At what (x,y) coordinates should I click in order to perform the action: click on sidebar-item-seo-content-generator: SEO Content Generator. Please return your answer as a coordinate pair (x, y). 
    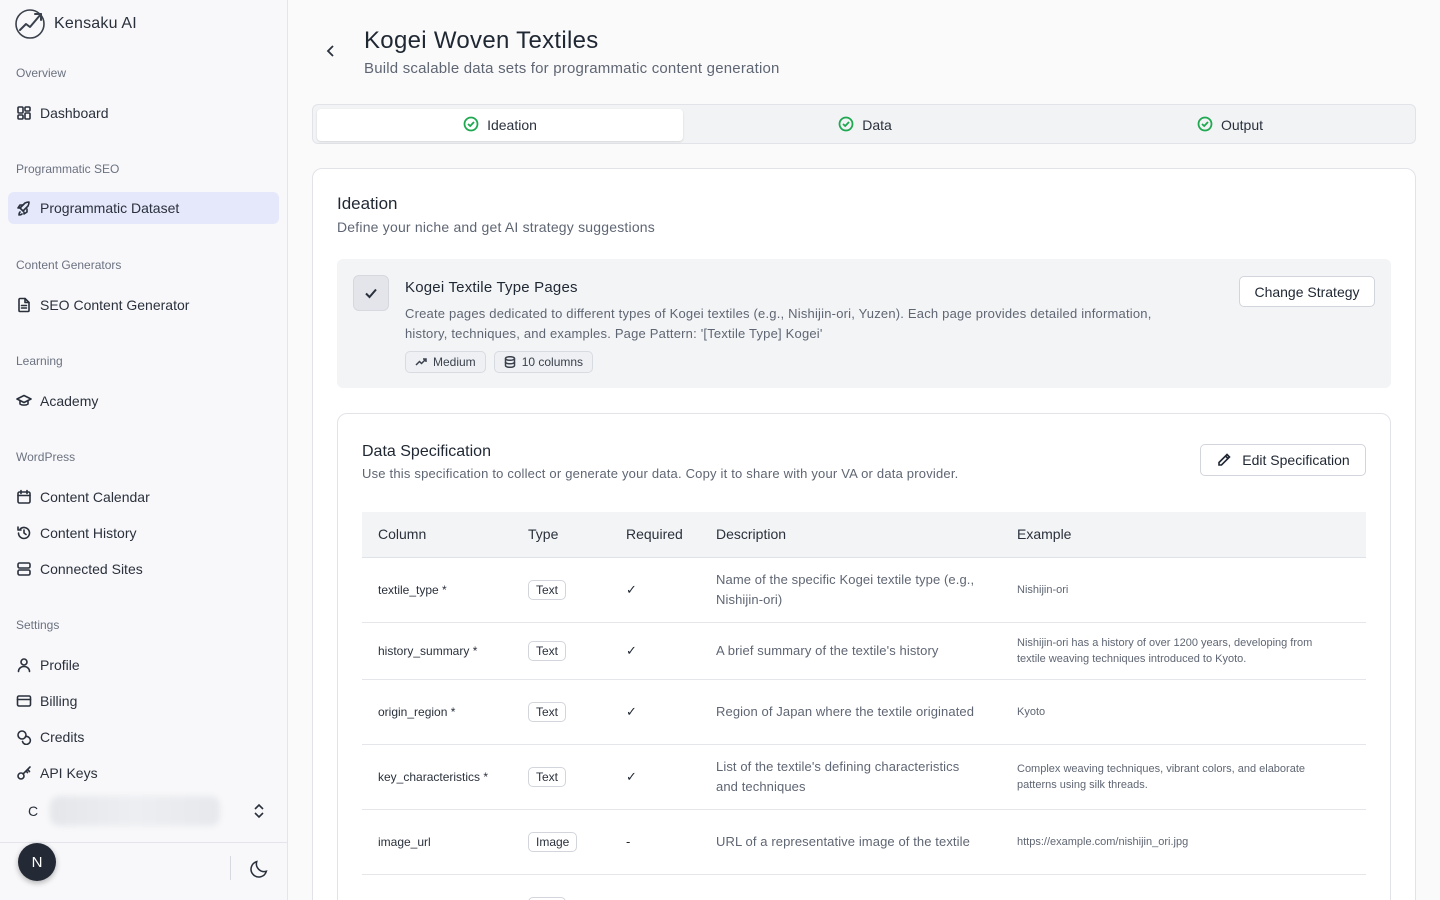
    Looking at the image, I should click on (143, 305).